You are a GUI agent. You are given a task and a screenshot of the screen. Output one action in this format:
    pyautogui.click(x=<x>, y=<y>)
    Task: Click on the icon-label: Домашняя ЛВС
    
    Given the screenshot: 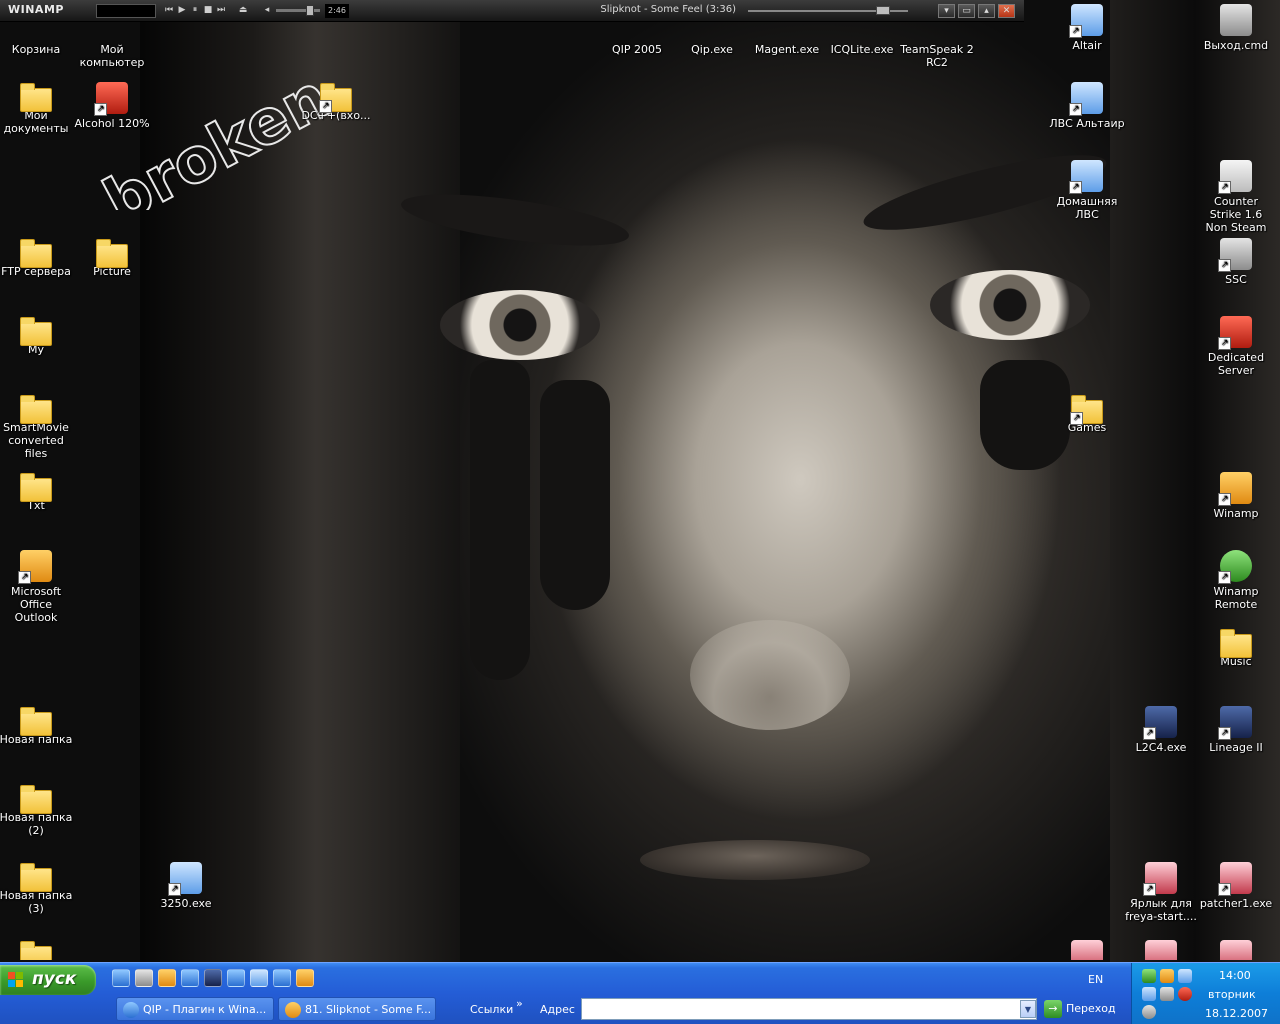 What is the action you would take?
    pyautogui.click(x=1087, y=208)
    